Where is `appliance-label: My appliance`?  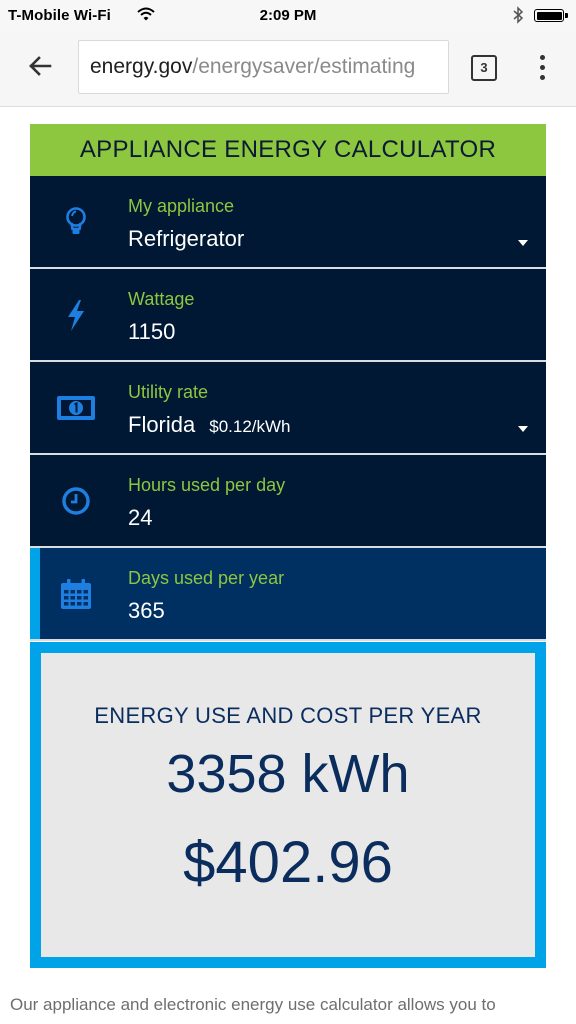 appliance-label: My appliance is located at coordinates (181, 206).